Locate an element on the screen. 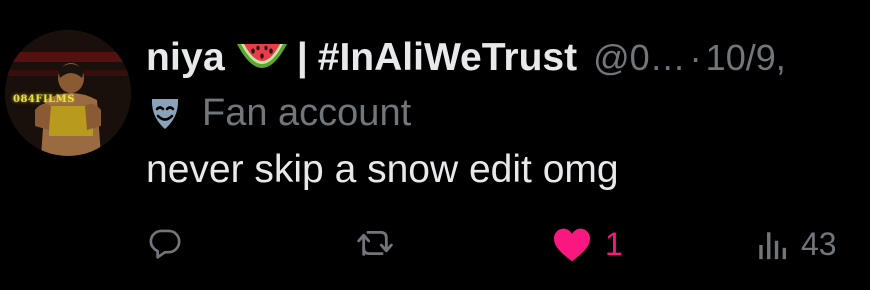 This screenshot has height=290, width=870. reply-button is located at coordinates (169, 243).